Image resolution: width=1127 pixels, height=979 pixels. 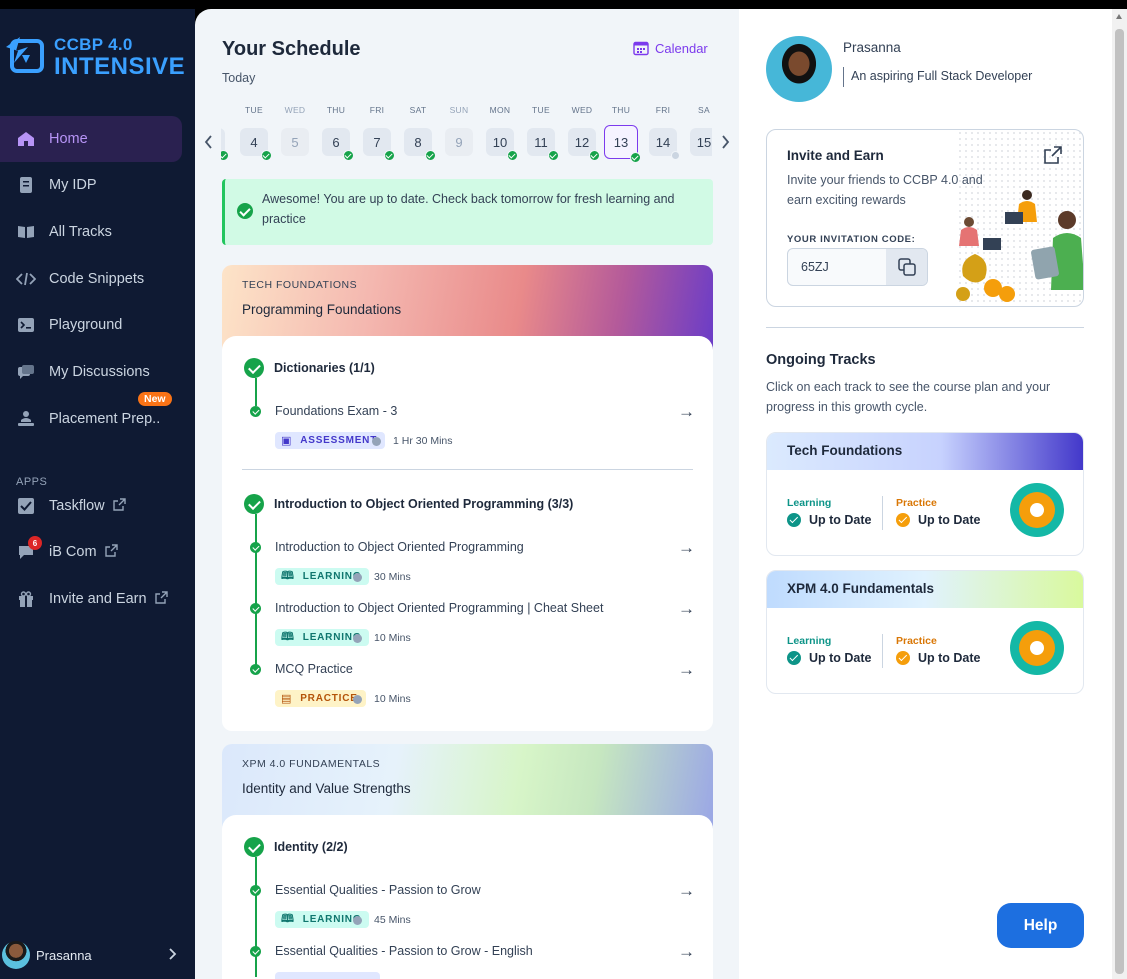 What do you see at coordinates (382, 920) in the screenshot?
I see `item-duration: 45 Mins` at bounding box center [382, 920].